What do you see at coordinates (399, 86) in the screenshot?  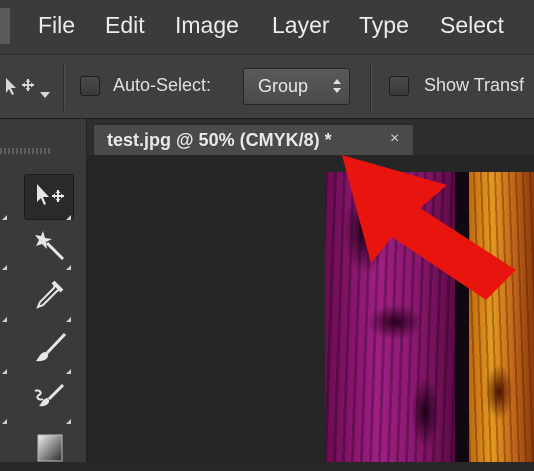 I see `show-transform-controls-checkbox` at bounding box center [399, 86].